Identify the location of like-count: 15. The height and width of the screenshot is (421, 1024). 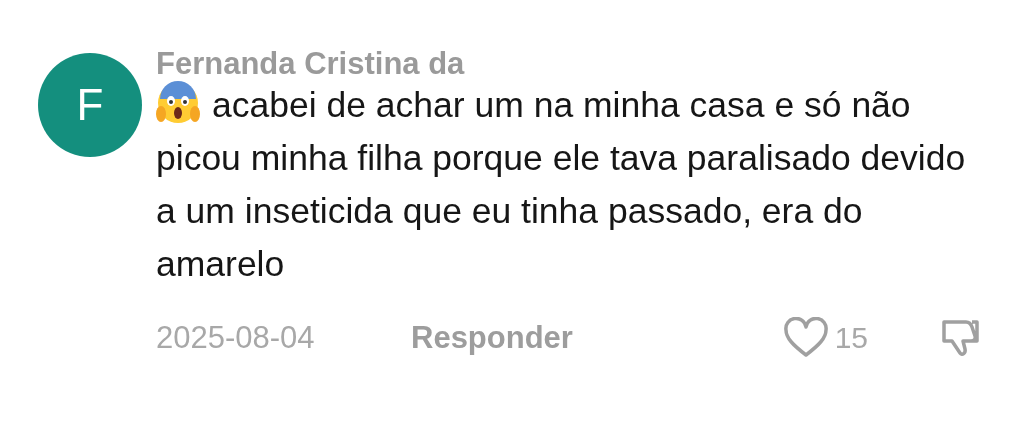
(851, 338).